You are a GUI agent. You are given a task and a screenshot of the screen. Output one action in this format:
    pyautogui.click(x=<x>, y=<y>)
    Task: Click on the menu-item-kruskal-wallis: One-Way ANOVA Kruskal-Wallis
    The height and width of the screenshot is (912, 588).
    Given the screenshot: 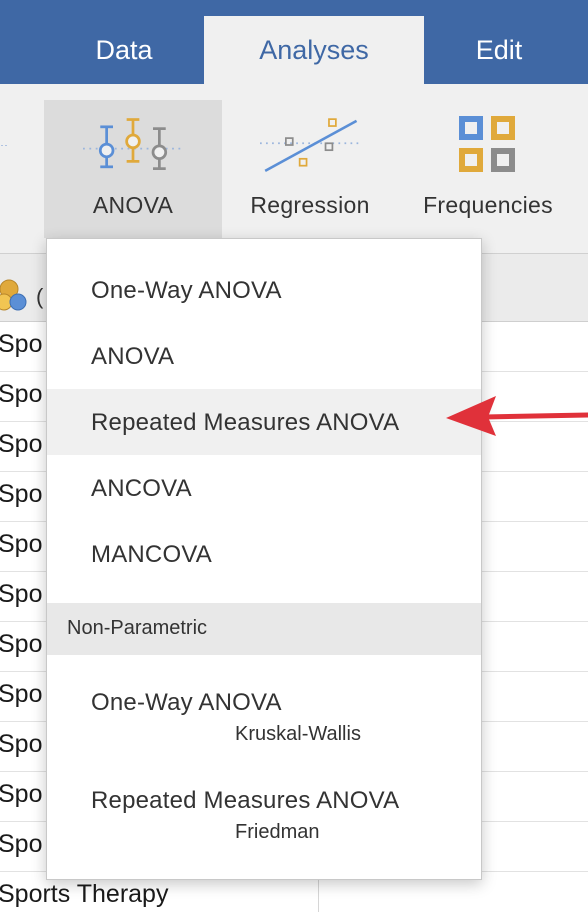 What is the action you would take?
    pyautogui.click(x=264, y=718)
    